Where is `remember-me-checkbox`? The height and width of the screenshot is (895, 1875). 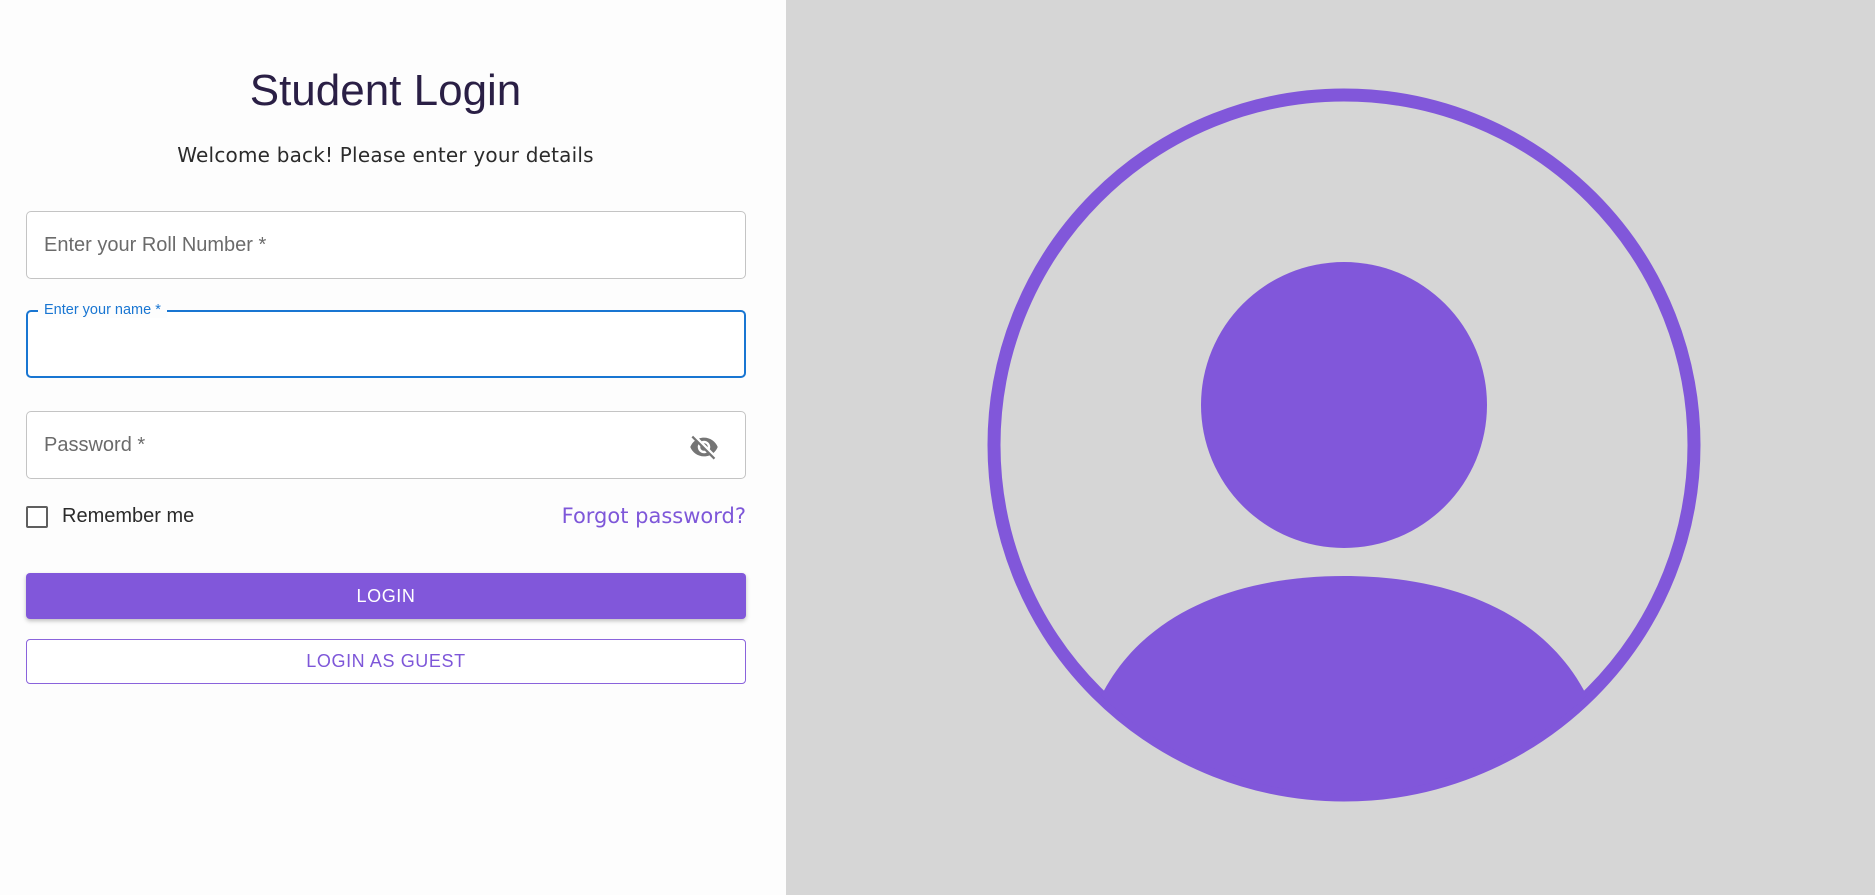 remember-me-checkbox is located at coordinates (37, 516).